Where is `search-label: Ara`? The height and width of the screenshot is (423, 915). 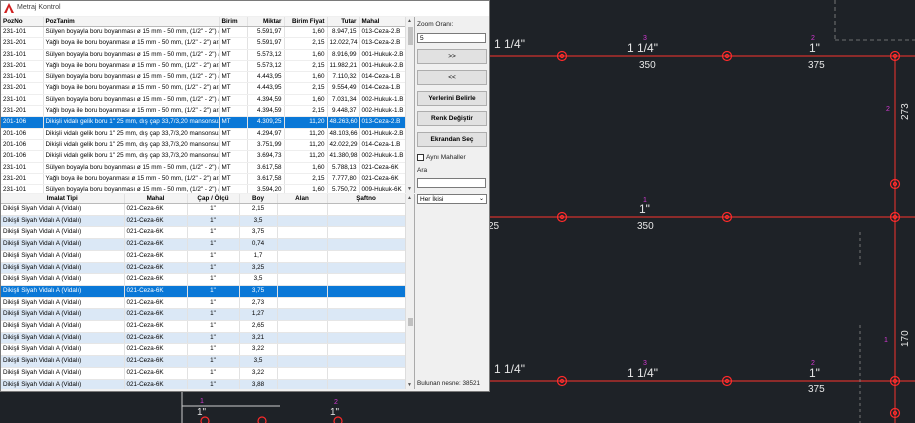
search-label: Ara is located at coordinates (422, 170).